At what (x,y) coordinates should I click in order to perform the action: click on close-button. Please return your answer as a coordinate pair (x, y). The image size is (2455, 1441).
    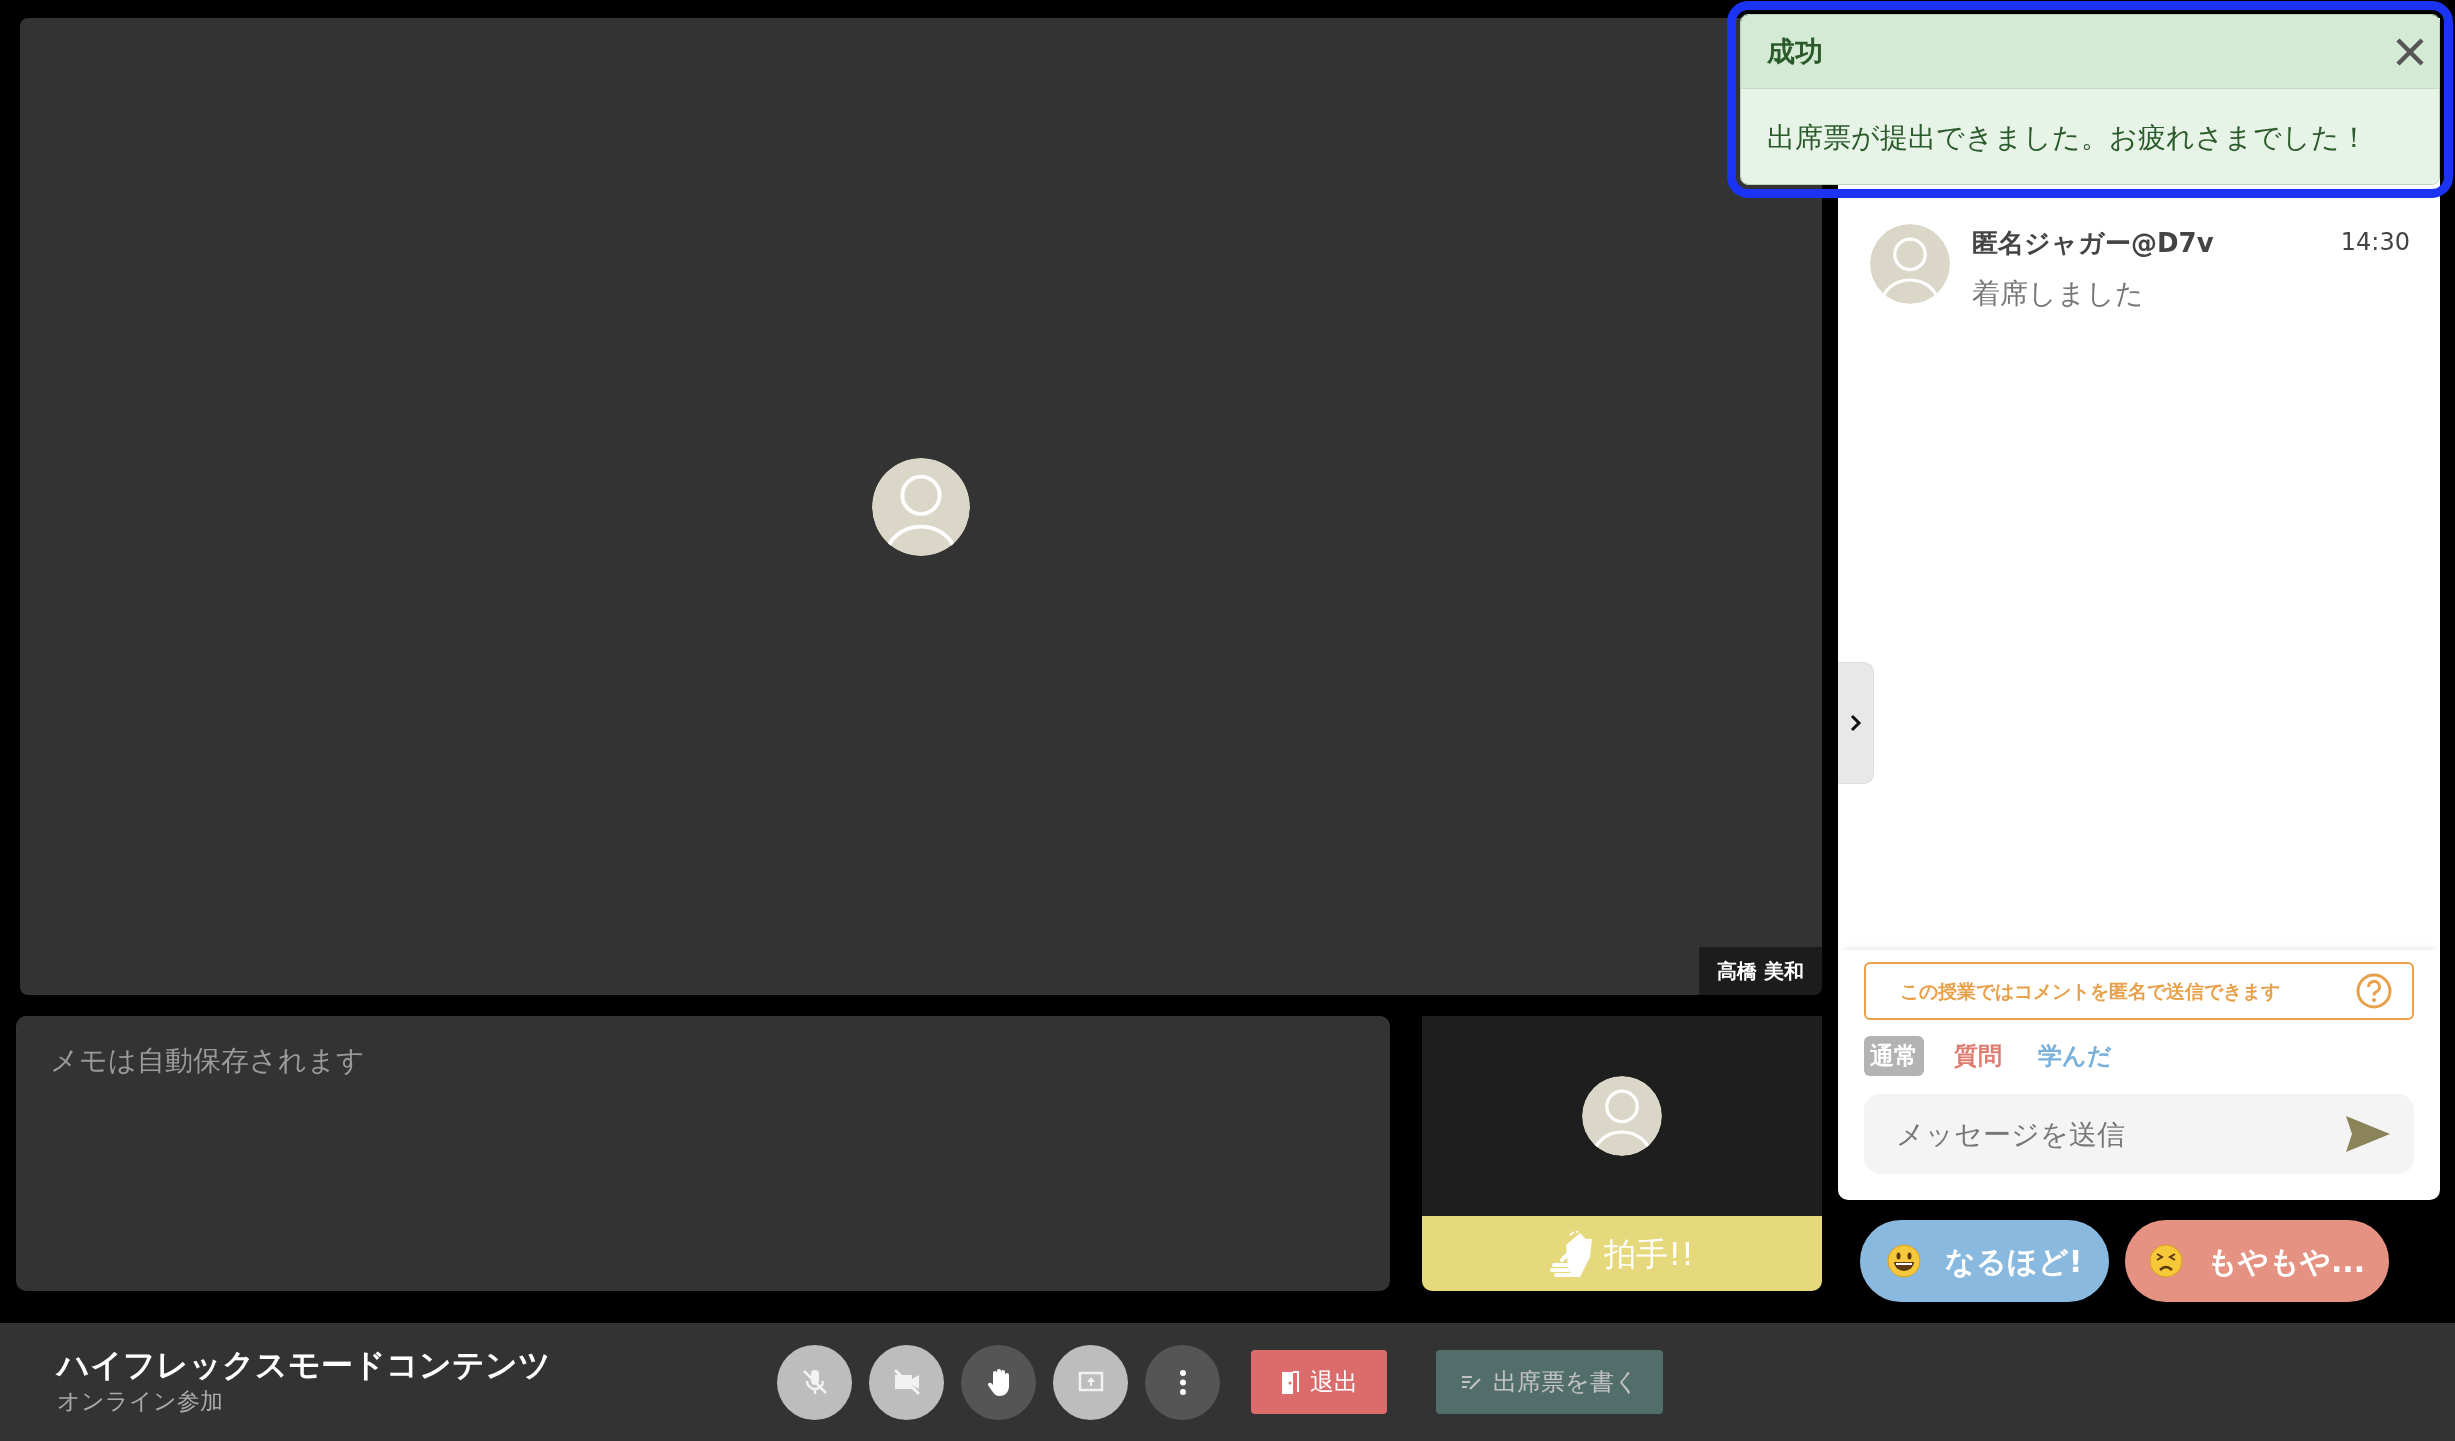
    Looking at the image, I should click on (2410, 51).